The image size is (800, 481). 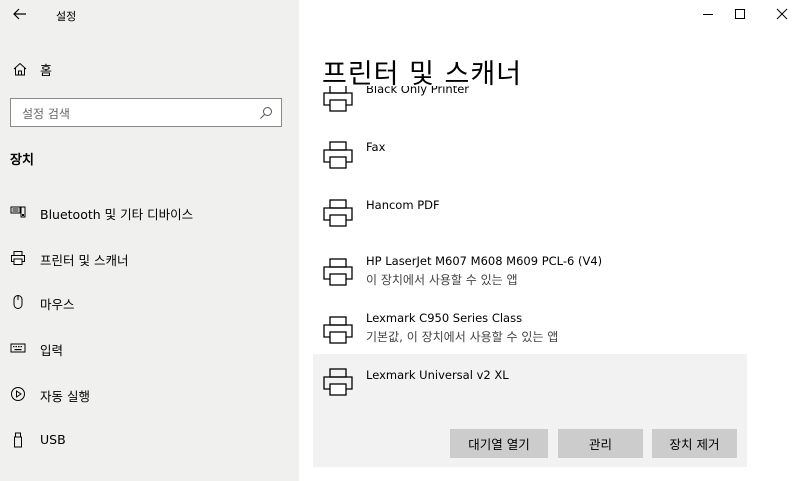 I want to click on home-label: 홈, so click(x=46, y=71).